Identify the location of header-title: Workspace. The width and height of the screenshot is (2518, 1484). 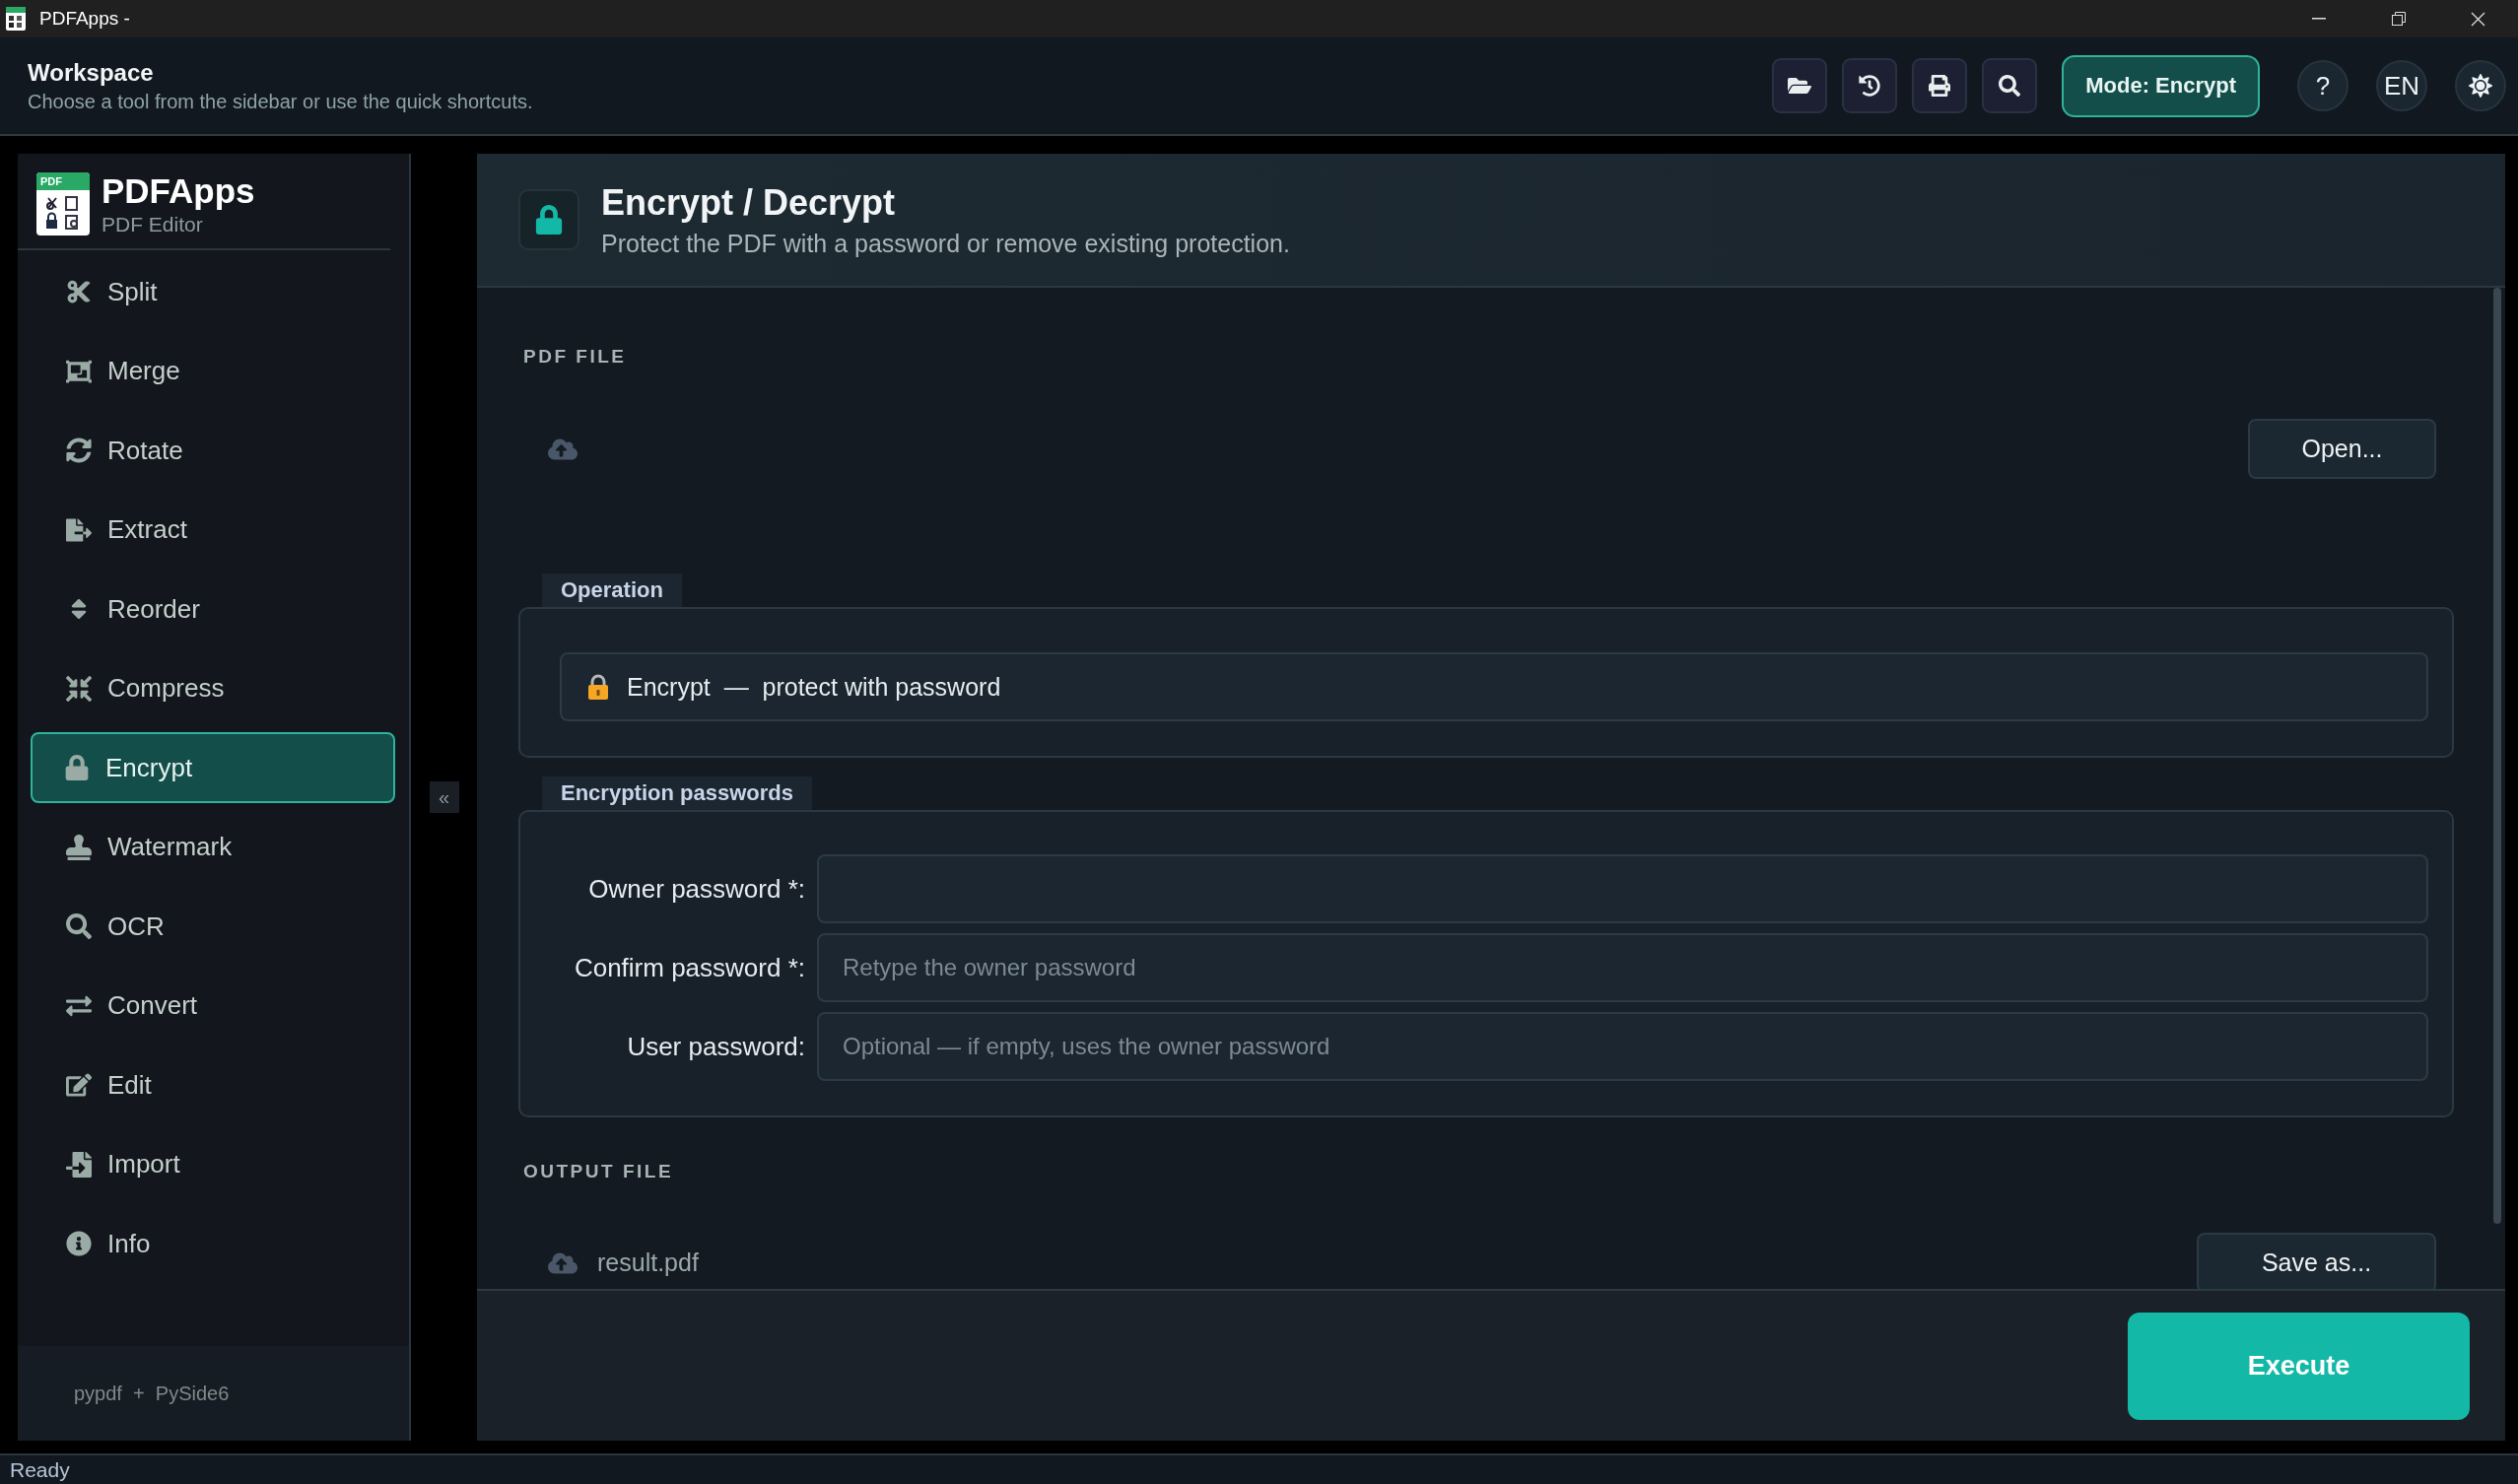
(91, 72).